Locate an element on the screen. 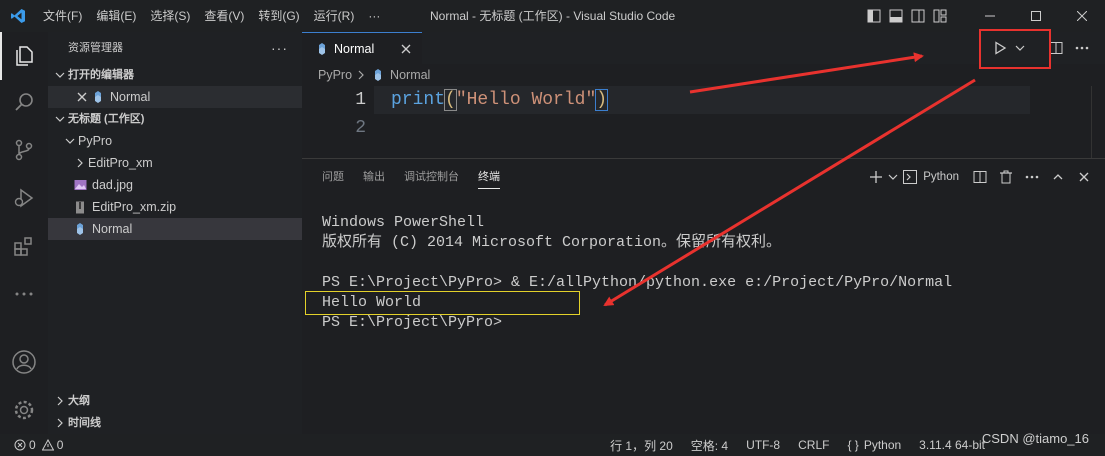 This screenshot has width=1105, height=456. tab-output: 输出 is located at coordinates (374, 177).